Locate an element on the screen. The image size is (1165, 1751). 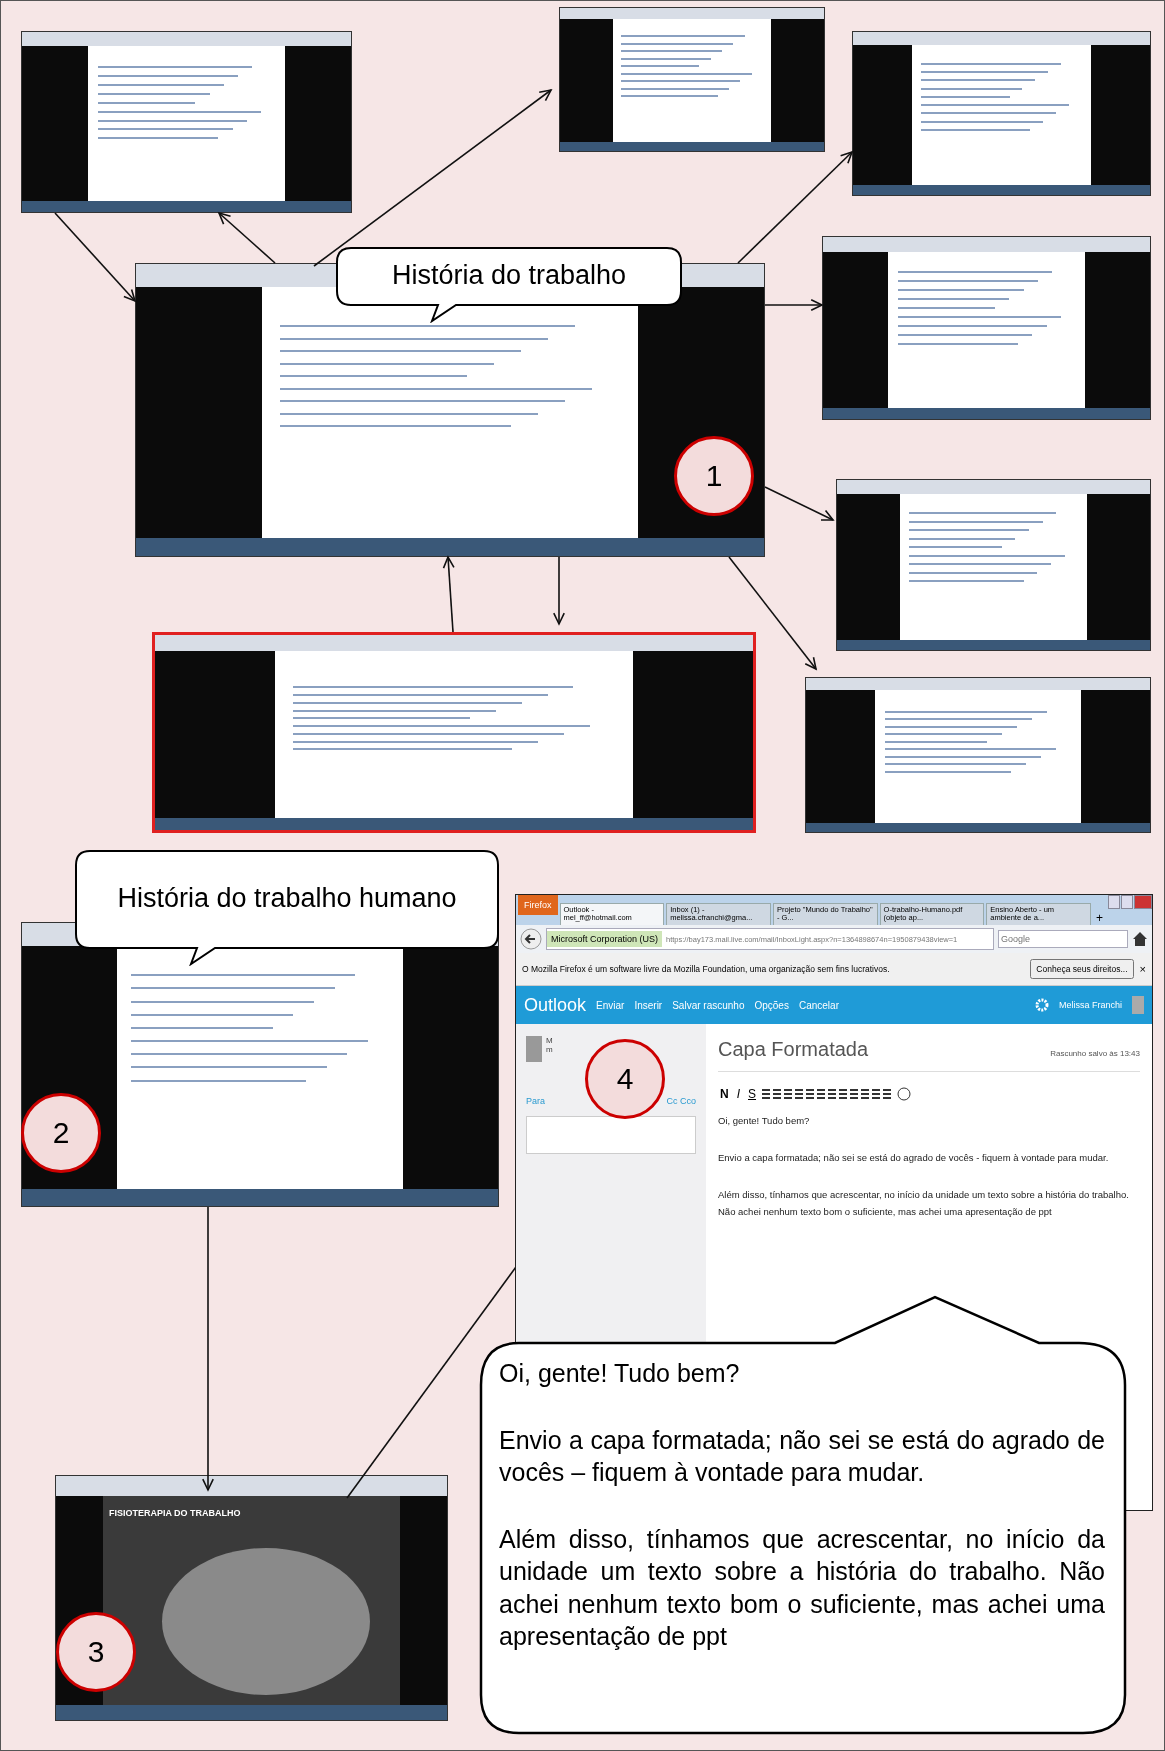
info-bar-message: O Mozilla Firefox é um software livre da Mozilla Foundation, uma organização sem fins lucrativos. is located at coordinates (706, 969).